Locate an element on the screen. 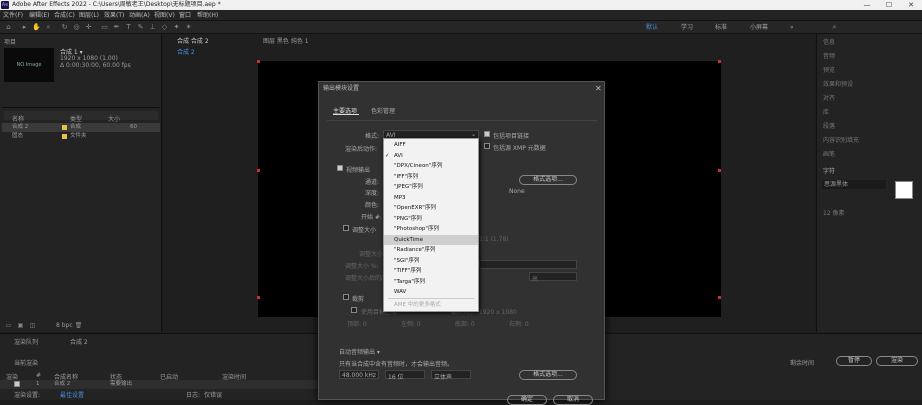  fill-color-swatch is located at coordinates (904, 190).